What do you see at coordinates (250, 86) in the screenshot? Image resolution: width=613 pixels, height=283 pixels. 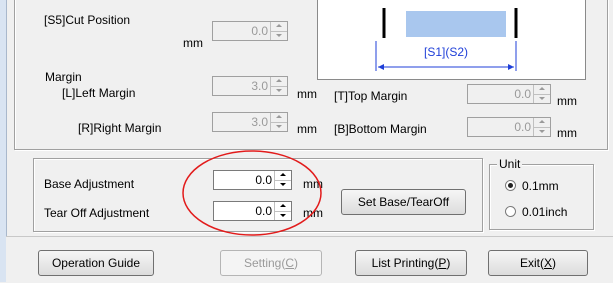 I see `left-margin-spinner: 3.0` at bounding box center [250, 86].